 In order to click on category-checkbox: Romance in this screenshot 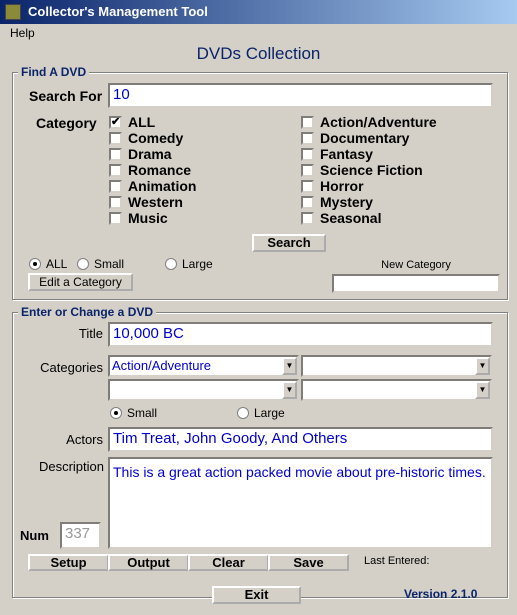, I will do `click(152, 170)`.